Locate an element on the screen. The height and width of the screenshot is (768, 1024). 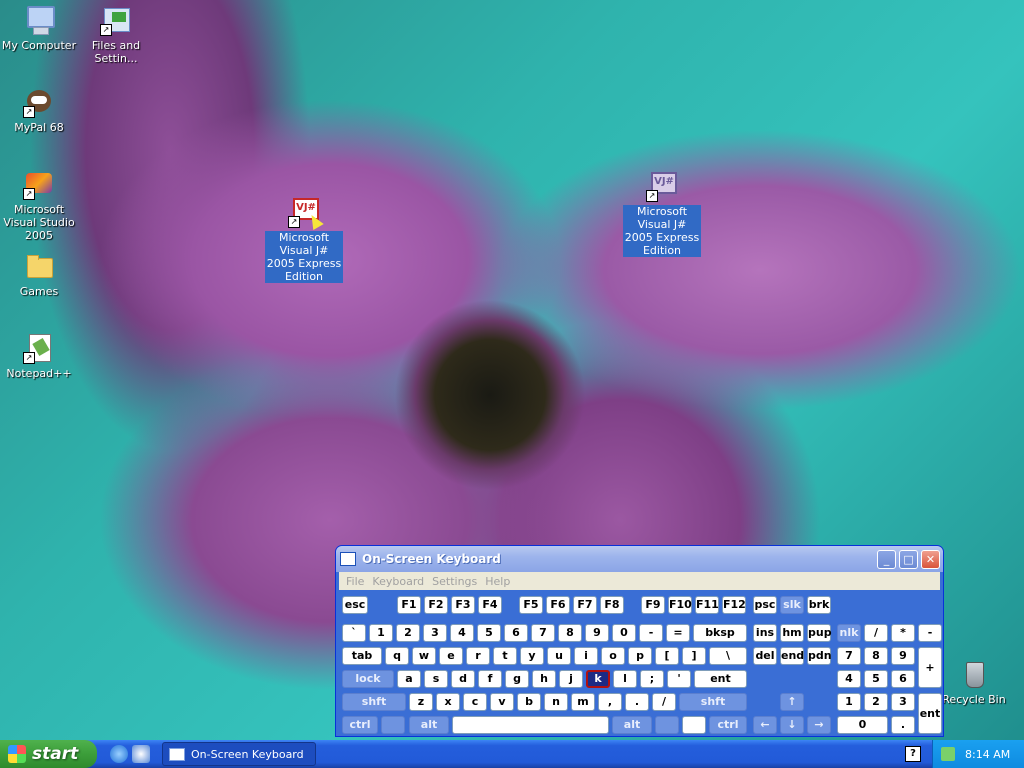
key-esc: esc is located at coordinates (355, 605).